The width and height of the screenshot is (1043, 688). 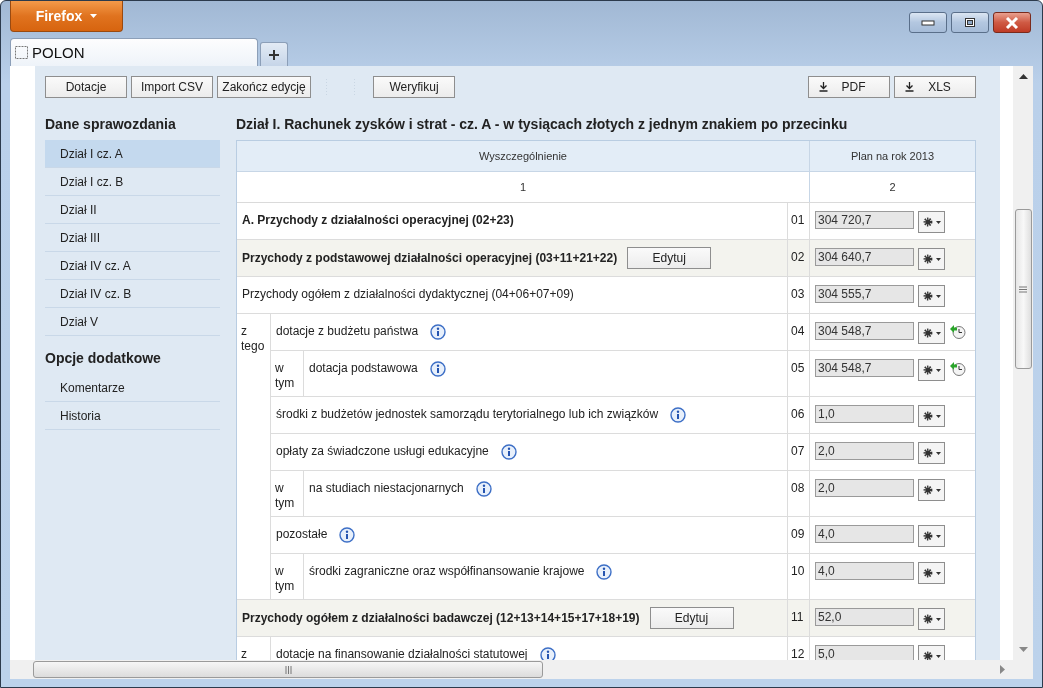 I want to click on sidebar-item: Historia, so click(x=132, y=416).